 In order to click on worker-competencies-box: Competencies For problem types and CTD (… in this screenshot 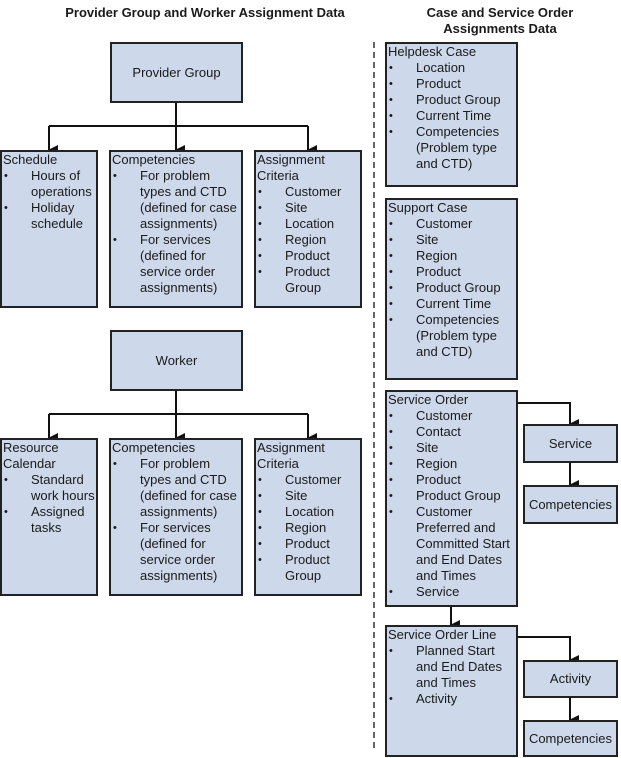, I will do `click(176, 517)`.